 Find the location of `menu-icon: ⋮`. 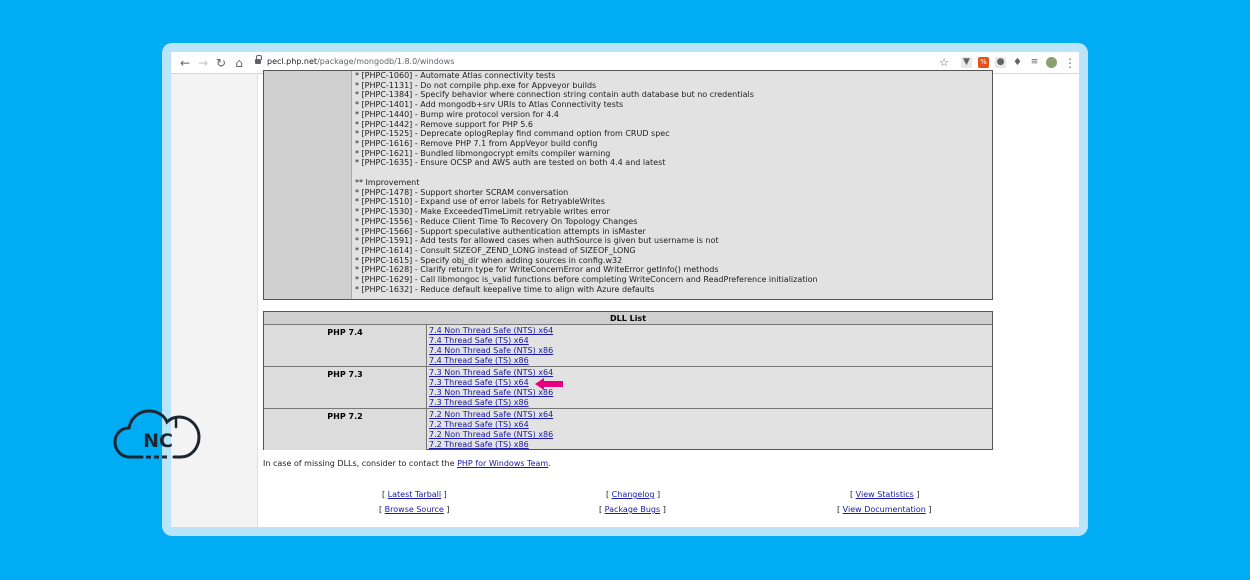

menu-icon: ⋮ is located at coordinates (1070, 63).